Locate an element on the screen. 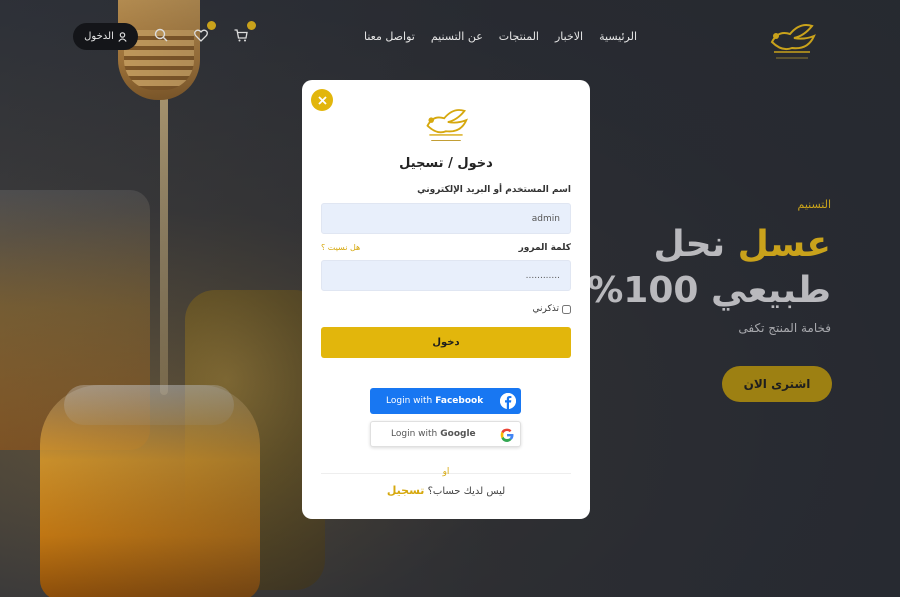  nav-icons is located at coordinates (203, 33).